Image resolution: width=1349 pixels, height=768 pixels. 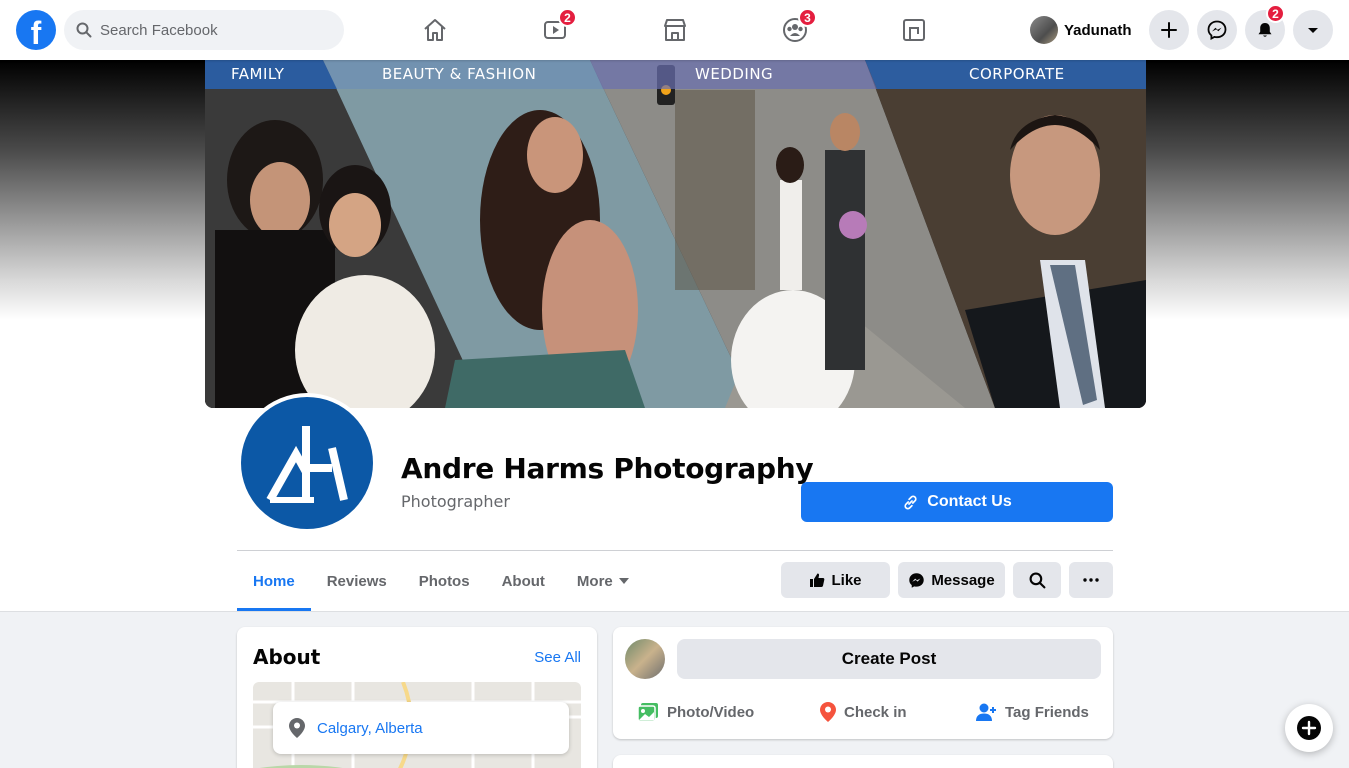 I want to click on page-tabs: Home Reviews Photos About More, so click(x=441, y=581).